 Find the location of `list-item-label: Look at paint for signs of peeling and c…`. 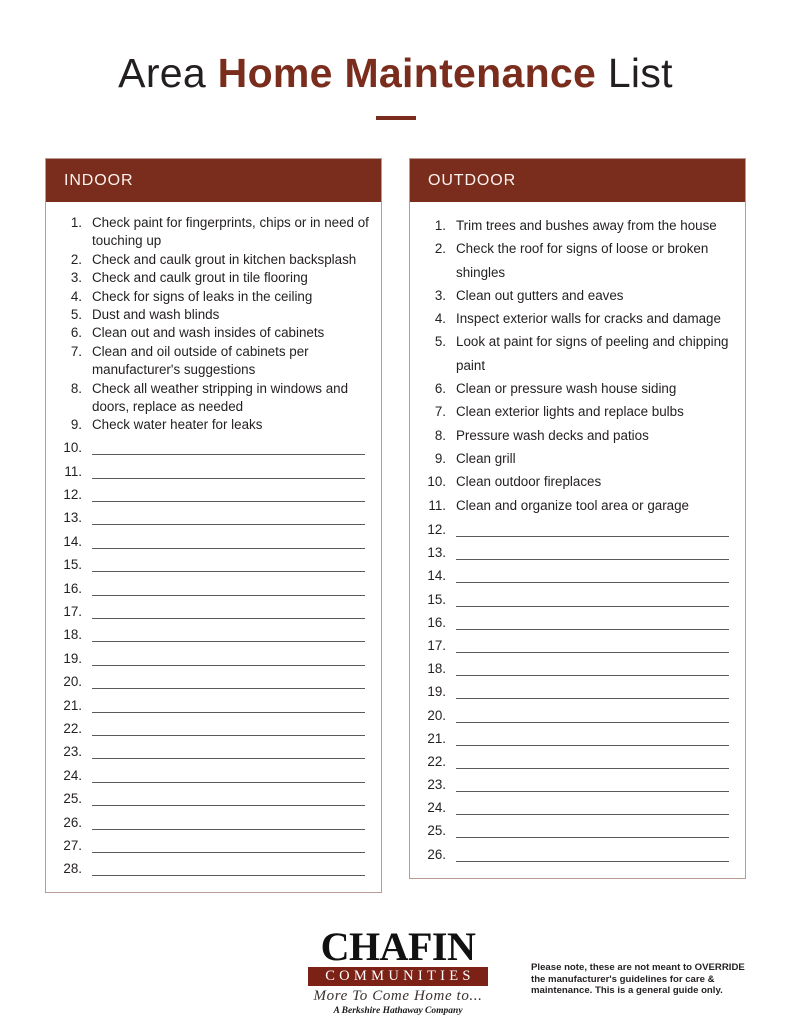

list-item-label: Look at paint for signs of peeling and c… is located at coordinates (592, 353).